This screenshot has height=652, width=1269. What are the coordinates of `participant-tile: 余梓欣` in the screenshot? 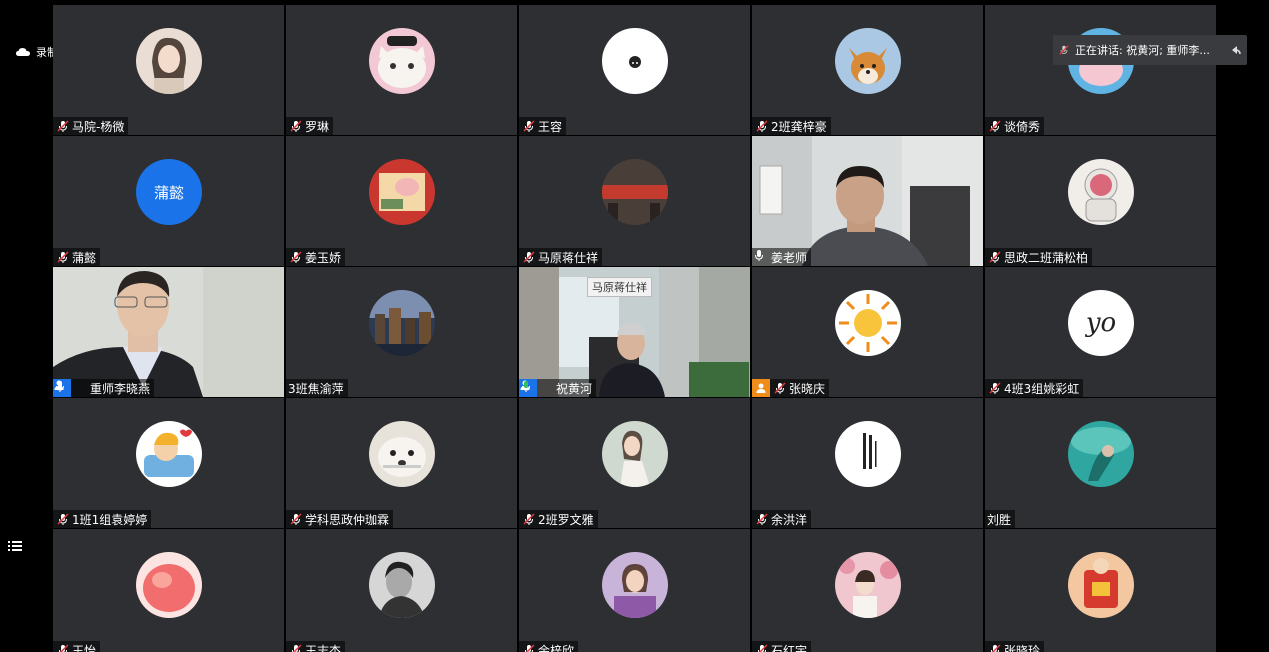 It's located at (634, 590).